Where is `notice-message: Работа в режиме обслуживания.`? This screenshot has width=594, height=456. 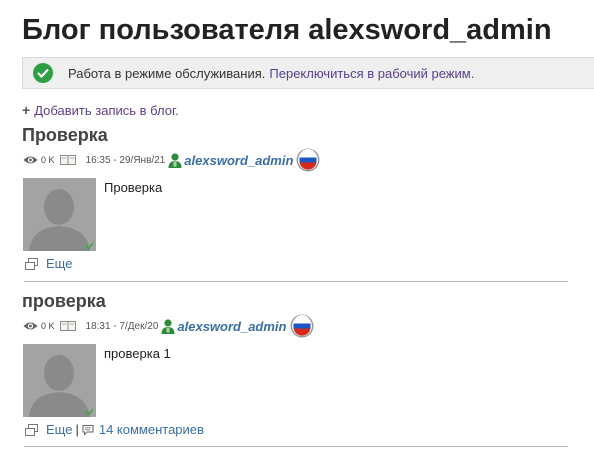
notice-message: Работа в режиме обслуживания. is located at coordinates (167, 73).